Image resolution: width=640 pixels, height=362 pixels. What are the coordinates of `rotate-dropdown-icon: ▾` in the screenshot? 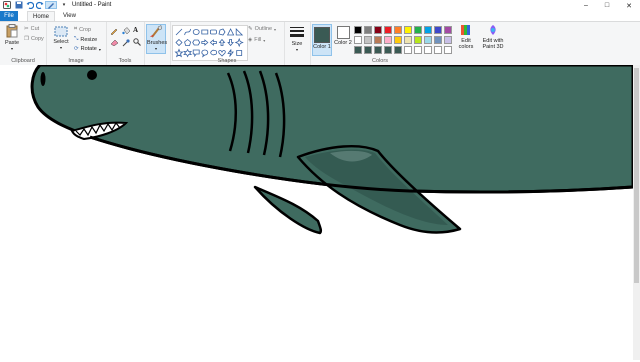 It's located at (99, 49).